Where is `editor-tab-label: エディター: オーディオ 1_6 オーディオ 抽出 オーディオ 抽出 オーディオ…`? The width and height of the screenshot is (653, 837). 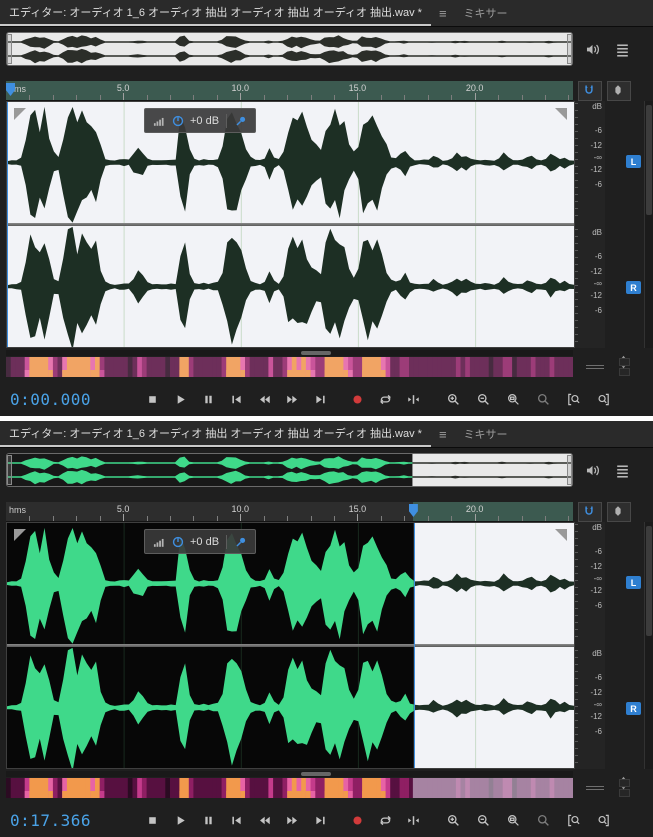
editor-tab-label: エディター: オーディオ 1_6 オーディオ 抽出 オーディオ 抽出 オーディオ… is located at coordinates (215, 434).